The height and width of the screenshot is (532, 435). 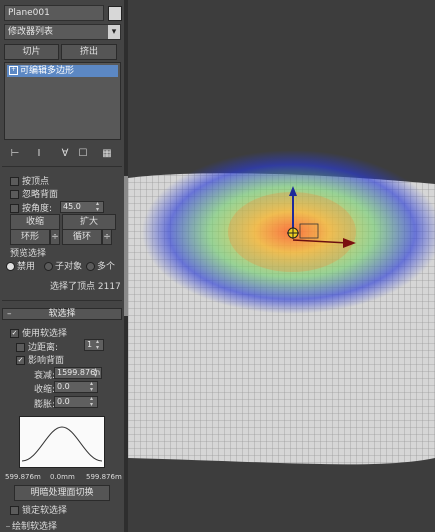 I want to click on falloff-spinner: 1599.876n, so click(x=78, y=373).